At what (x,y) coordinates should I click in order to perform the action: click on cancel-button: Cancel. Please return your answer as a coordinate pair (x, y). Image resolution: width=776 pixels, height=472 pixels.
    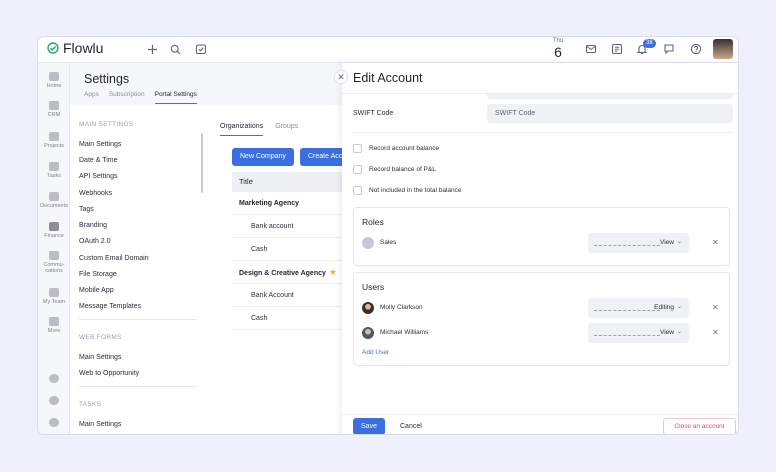
    Looking at the image, I should click on (411, 426).